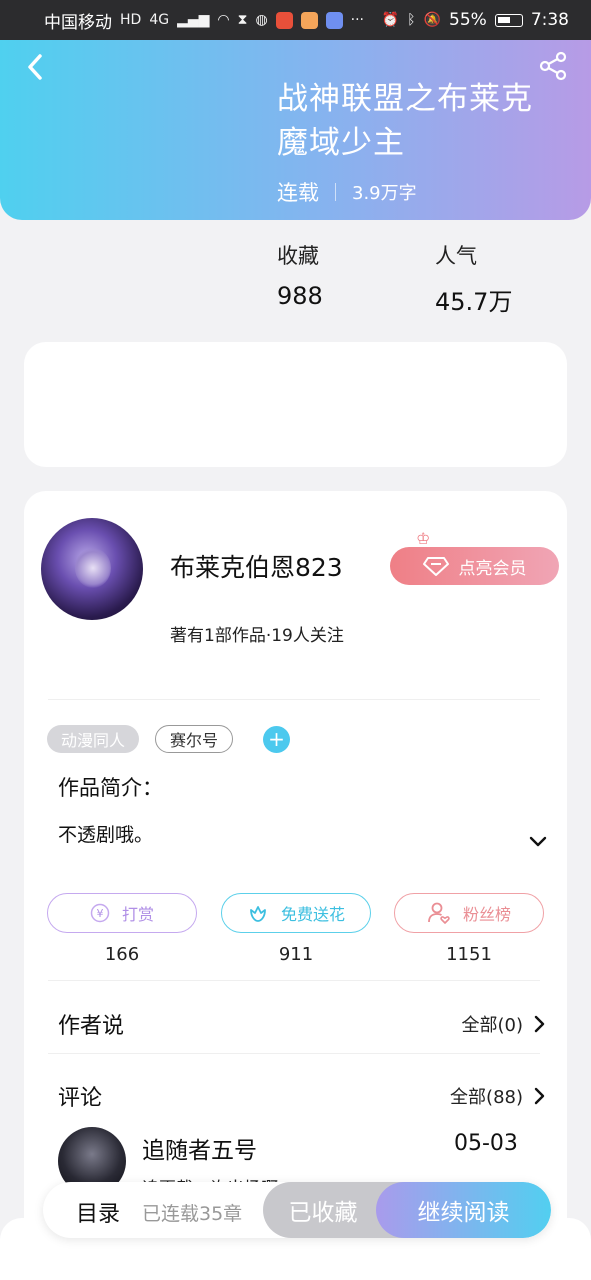 The height and width of the screenshot is (1280, 591). What do you see at coordinates (258, 914) in the screenshot?
I see `flower-icon` at bounding box center [258, 914].